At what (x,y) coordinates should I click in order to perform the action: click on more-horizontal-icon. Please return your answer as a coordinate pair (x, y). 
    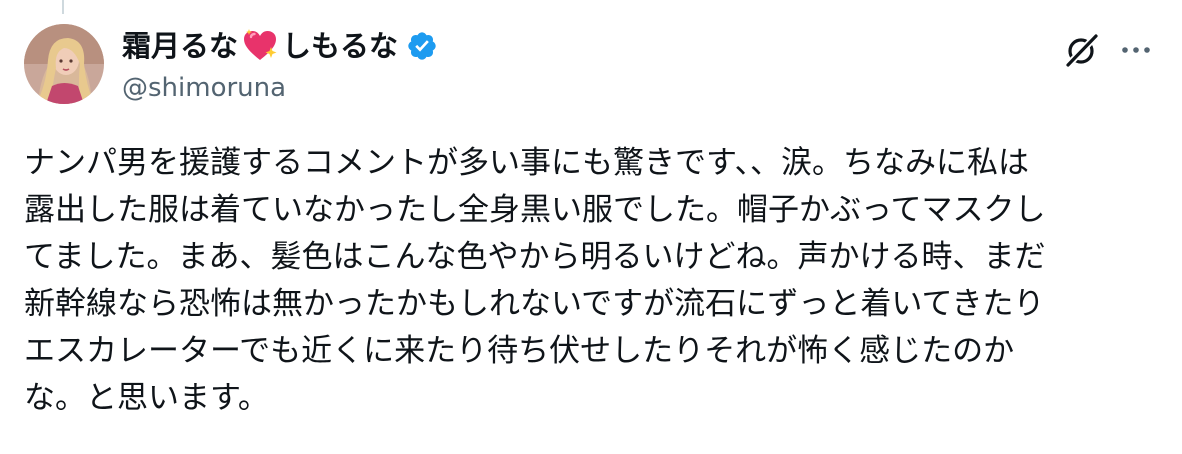
    Looking at the image, I should click on (1136, 50).